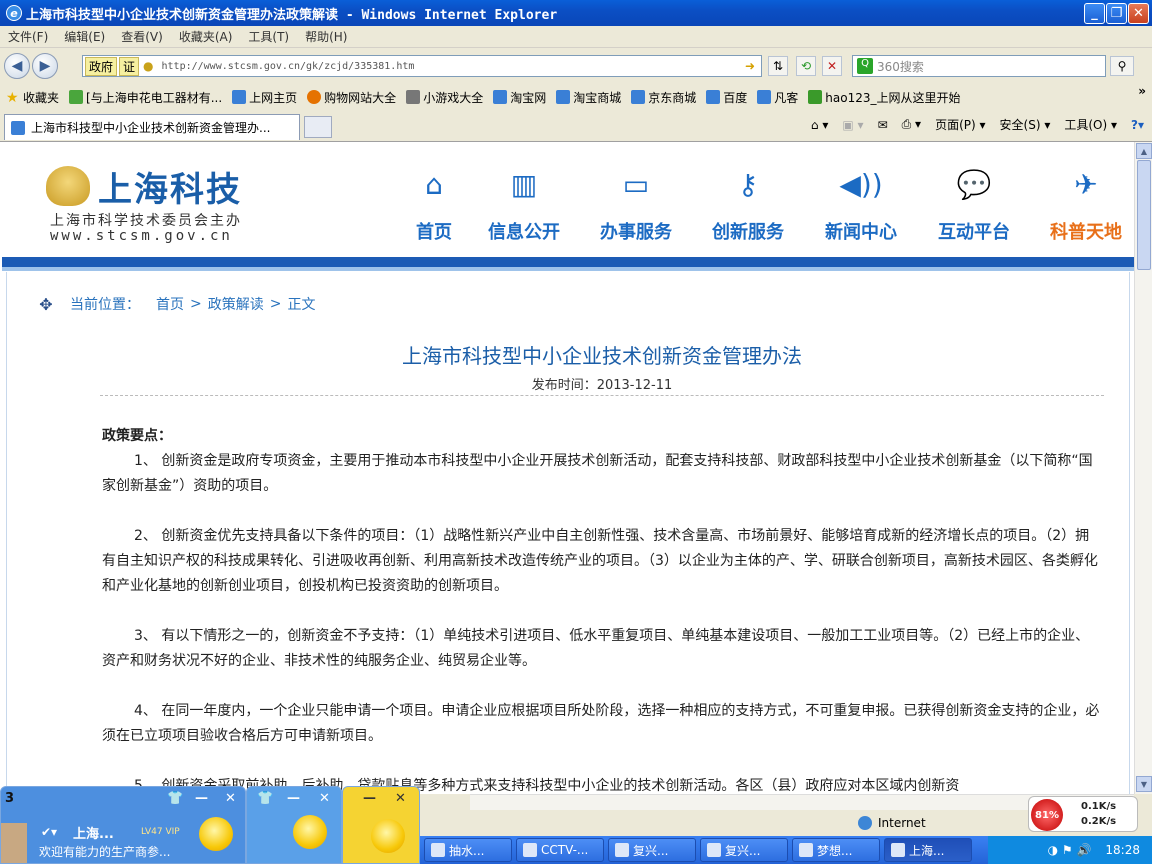 The height and width of the screenshot is (864, 1152). Describe the element at coordinates (351, 97) in the screenshot. I see `fav-item-shopping: 购物网站大全` at that location.